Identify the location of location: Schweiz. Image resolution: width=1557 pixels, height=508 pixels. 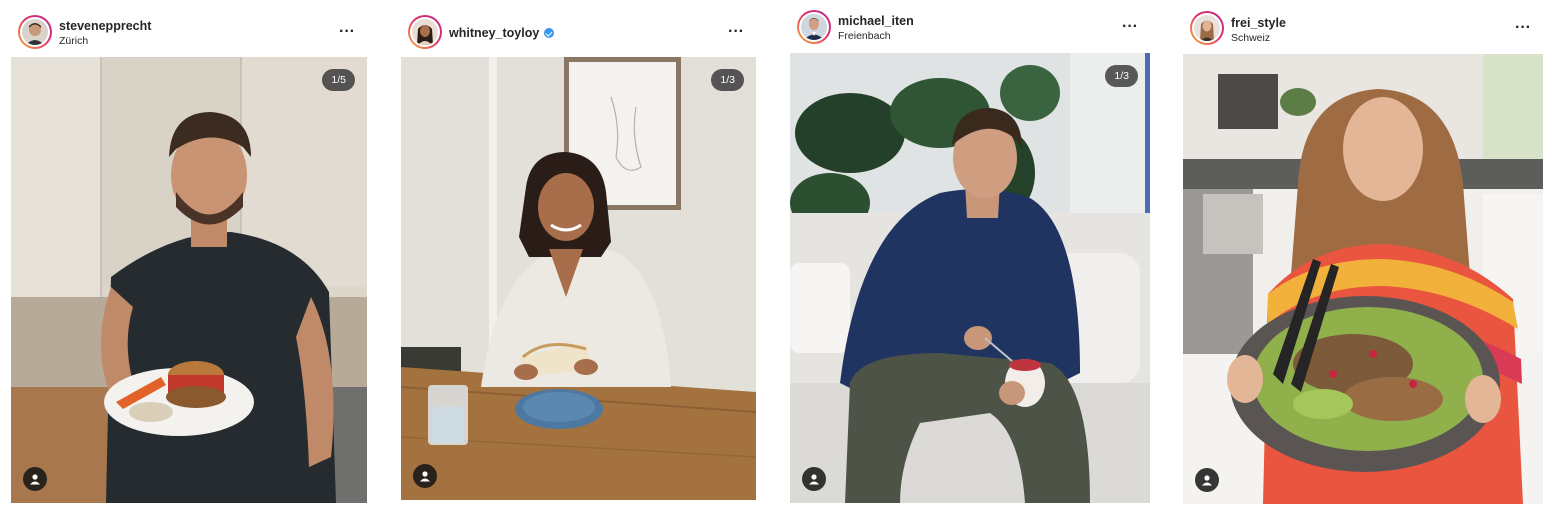
(1250, 38).